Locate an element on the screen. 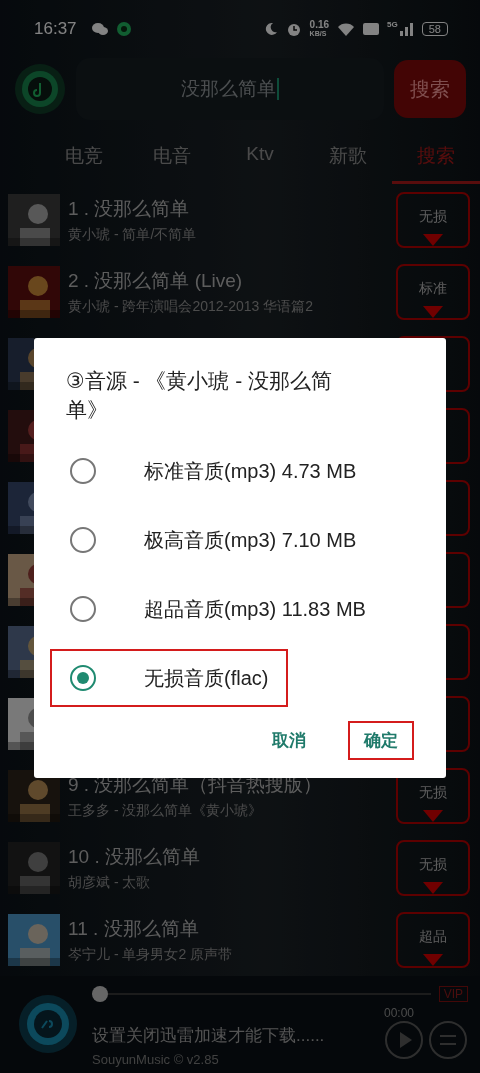 Image resolution: width=480 pixels, height=1073 pixels. signal-icon is located at coordinates (406, 28).